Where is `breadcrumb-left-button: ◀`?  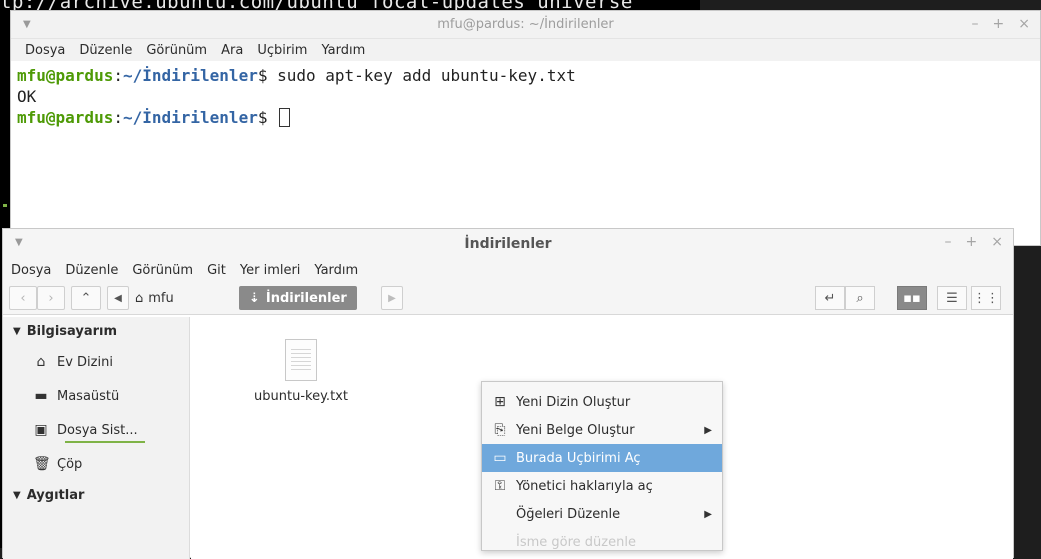 breadcrumb-left-button: ◀ is located at coordinates (118, 298).